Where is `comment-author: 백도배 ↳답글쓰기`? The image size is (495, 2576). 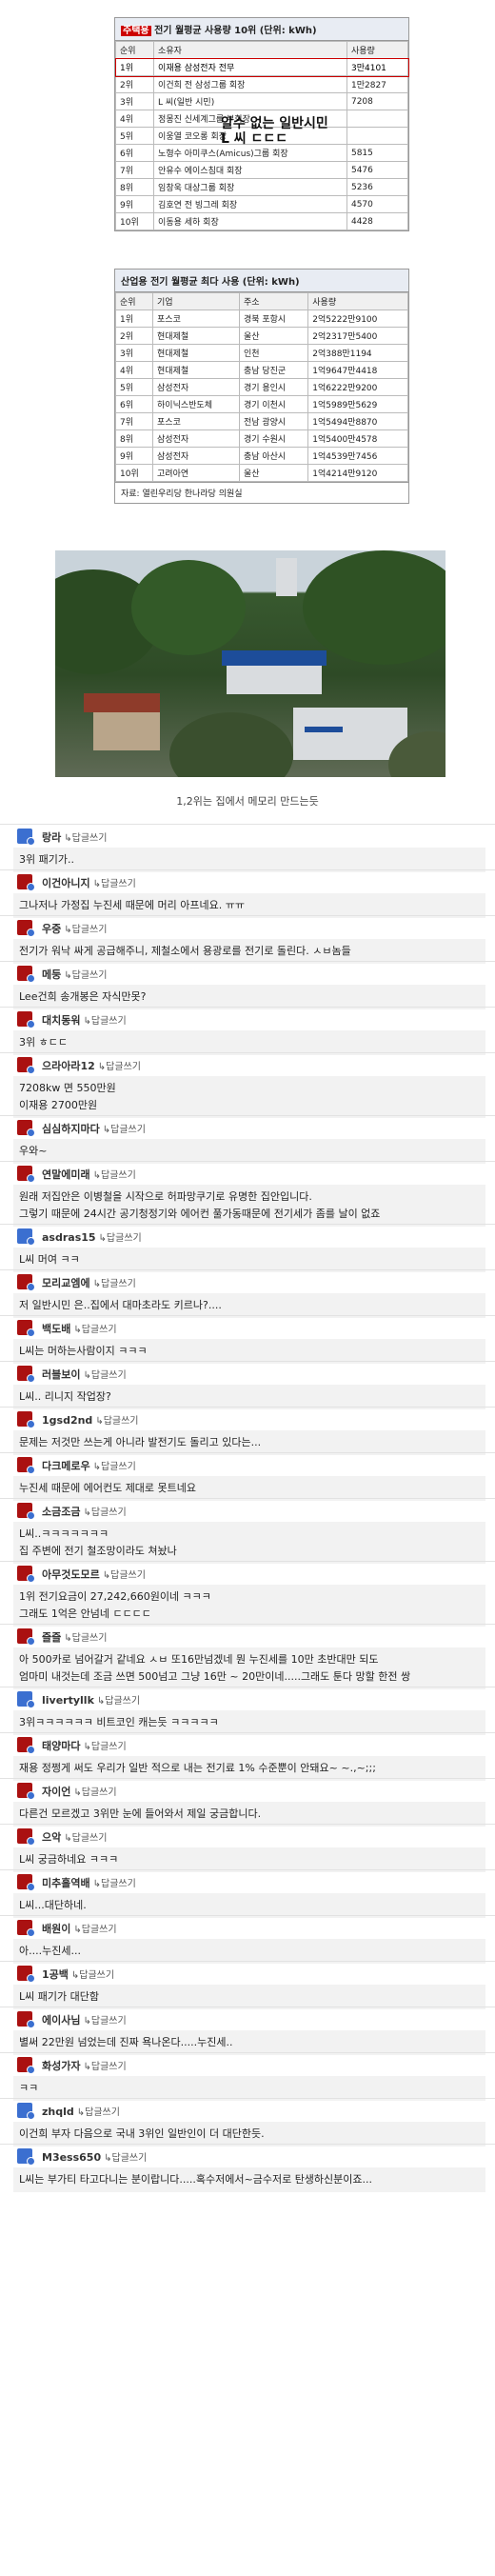 comment-author: 백도배 ↳답글쓰기 is located at coordinates (80, 1328).